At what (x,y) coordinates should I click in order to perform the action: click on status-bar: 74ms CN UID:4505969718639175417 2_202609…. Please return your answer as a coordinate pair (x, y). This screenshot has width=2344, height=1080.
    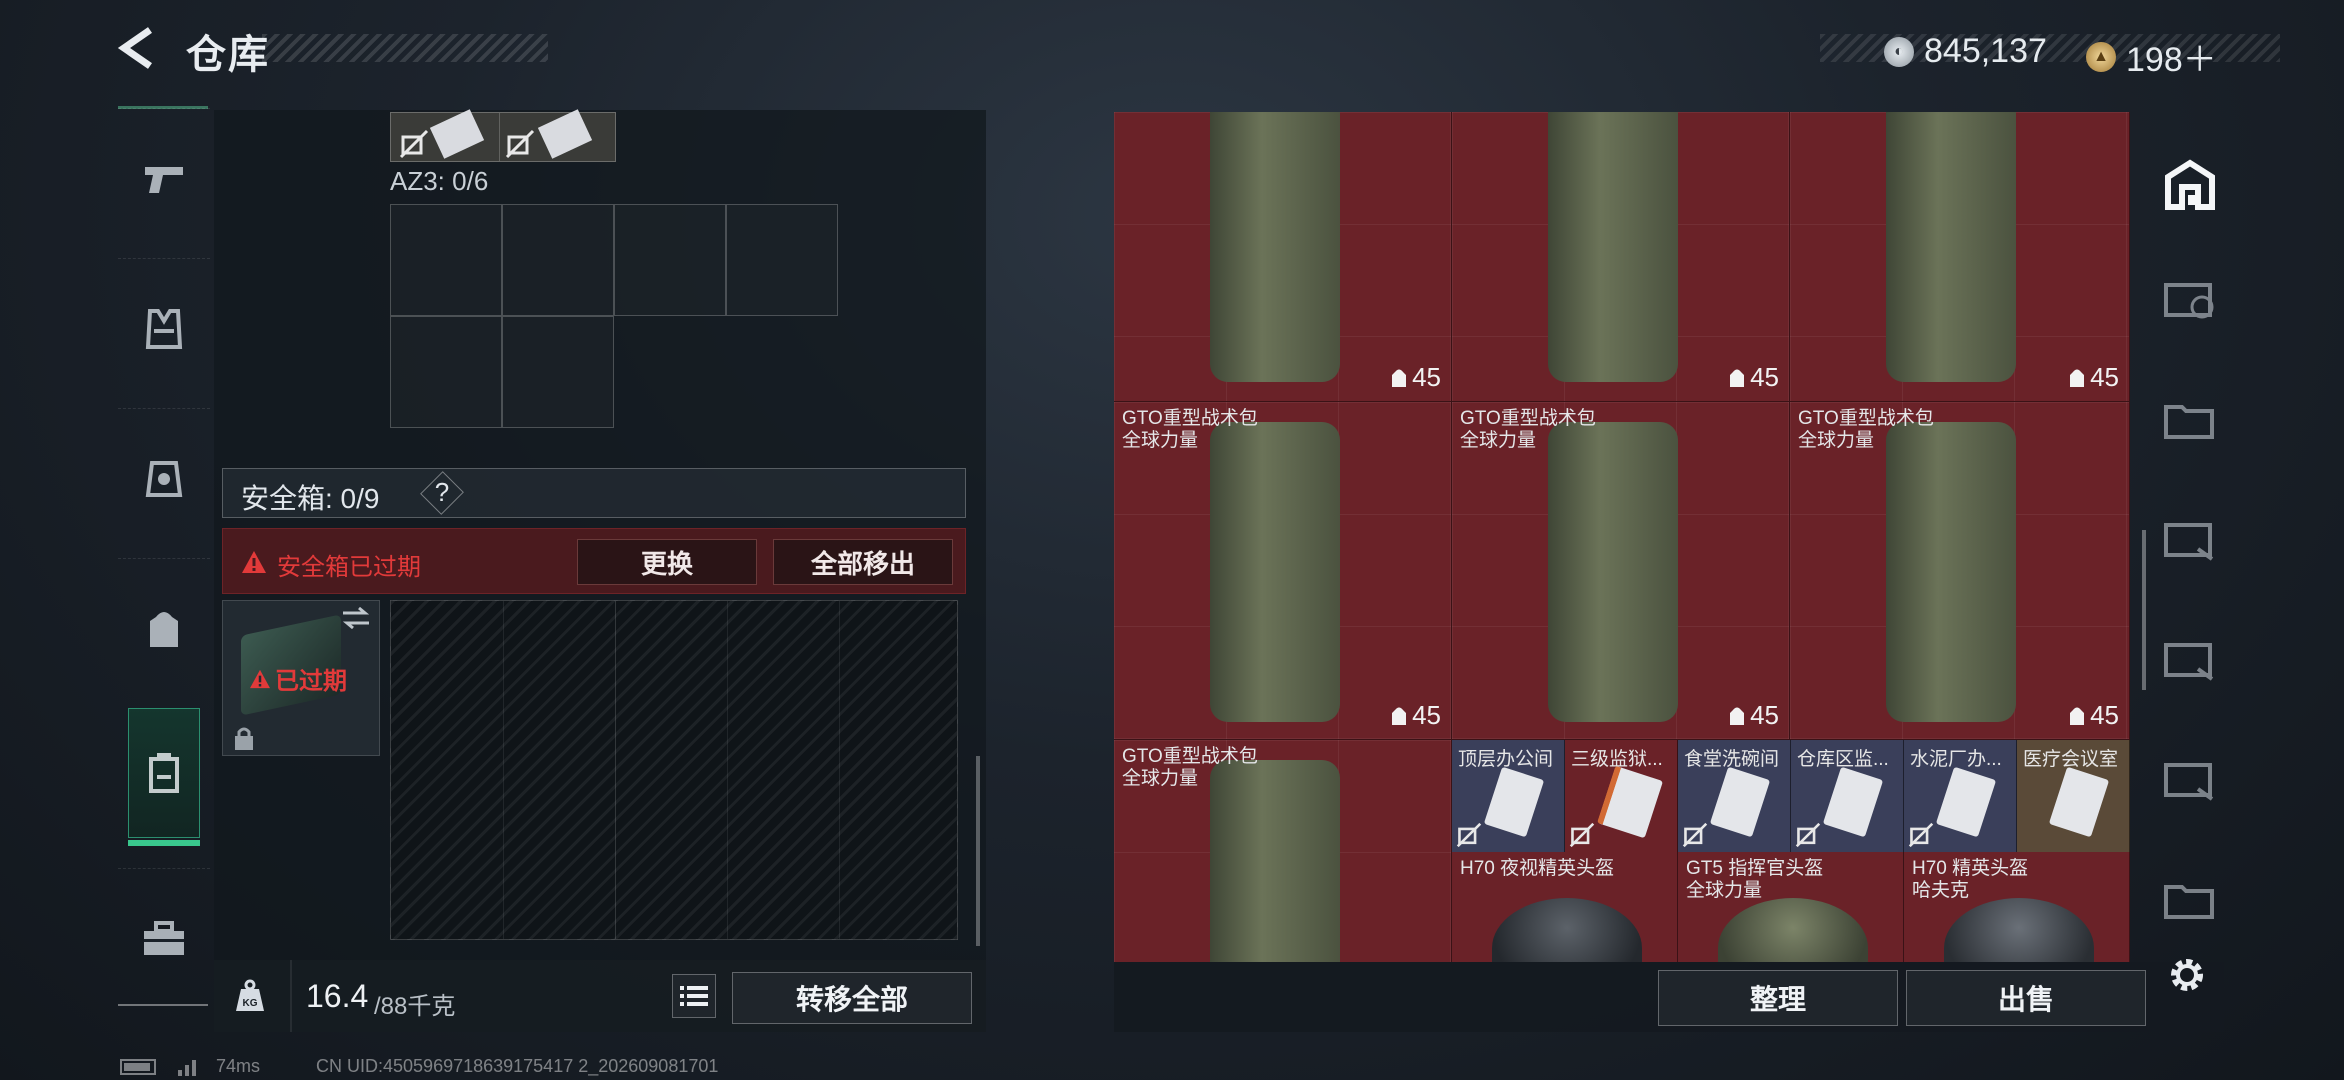
    Looking at the image, I should click on (419, 1066).